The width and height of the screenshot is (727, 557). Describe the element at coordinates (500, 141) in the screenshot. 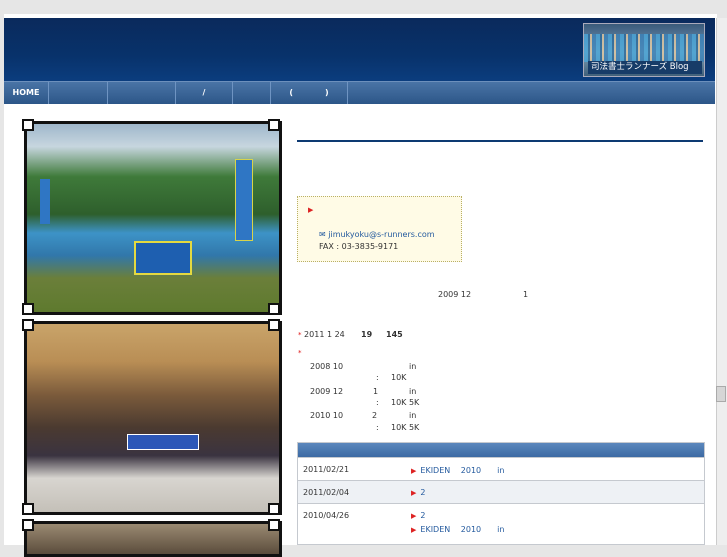

I see `title-rule` at that location.